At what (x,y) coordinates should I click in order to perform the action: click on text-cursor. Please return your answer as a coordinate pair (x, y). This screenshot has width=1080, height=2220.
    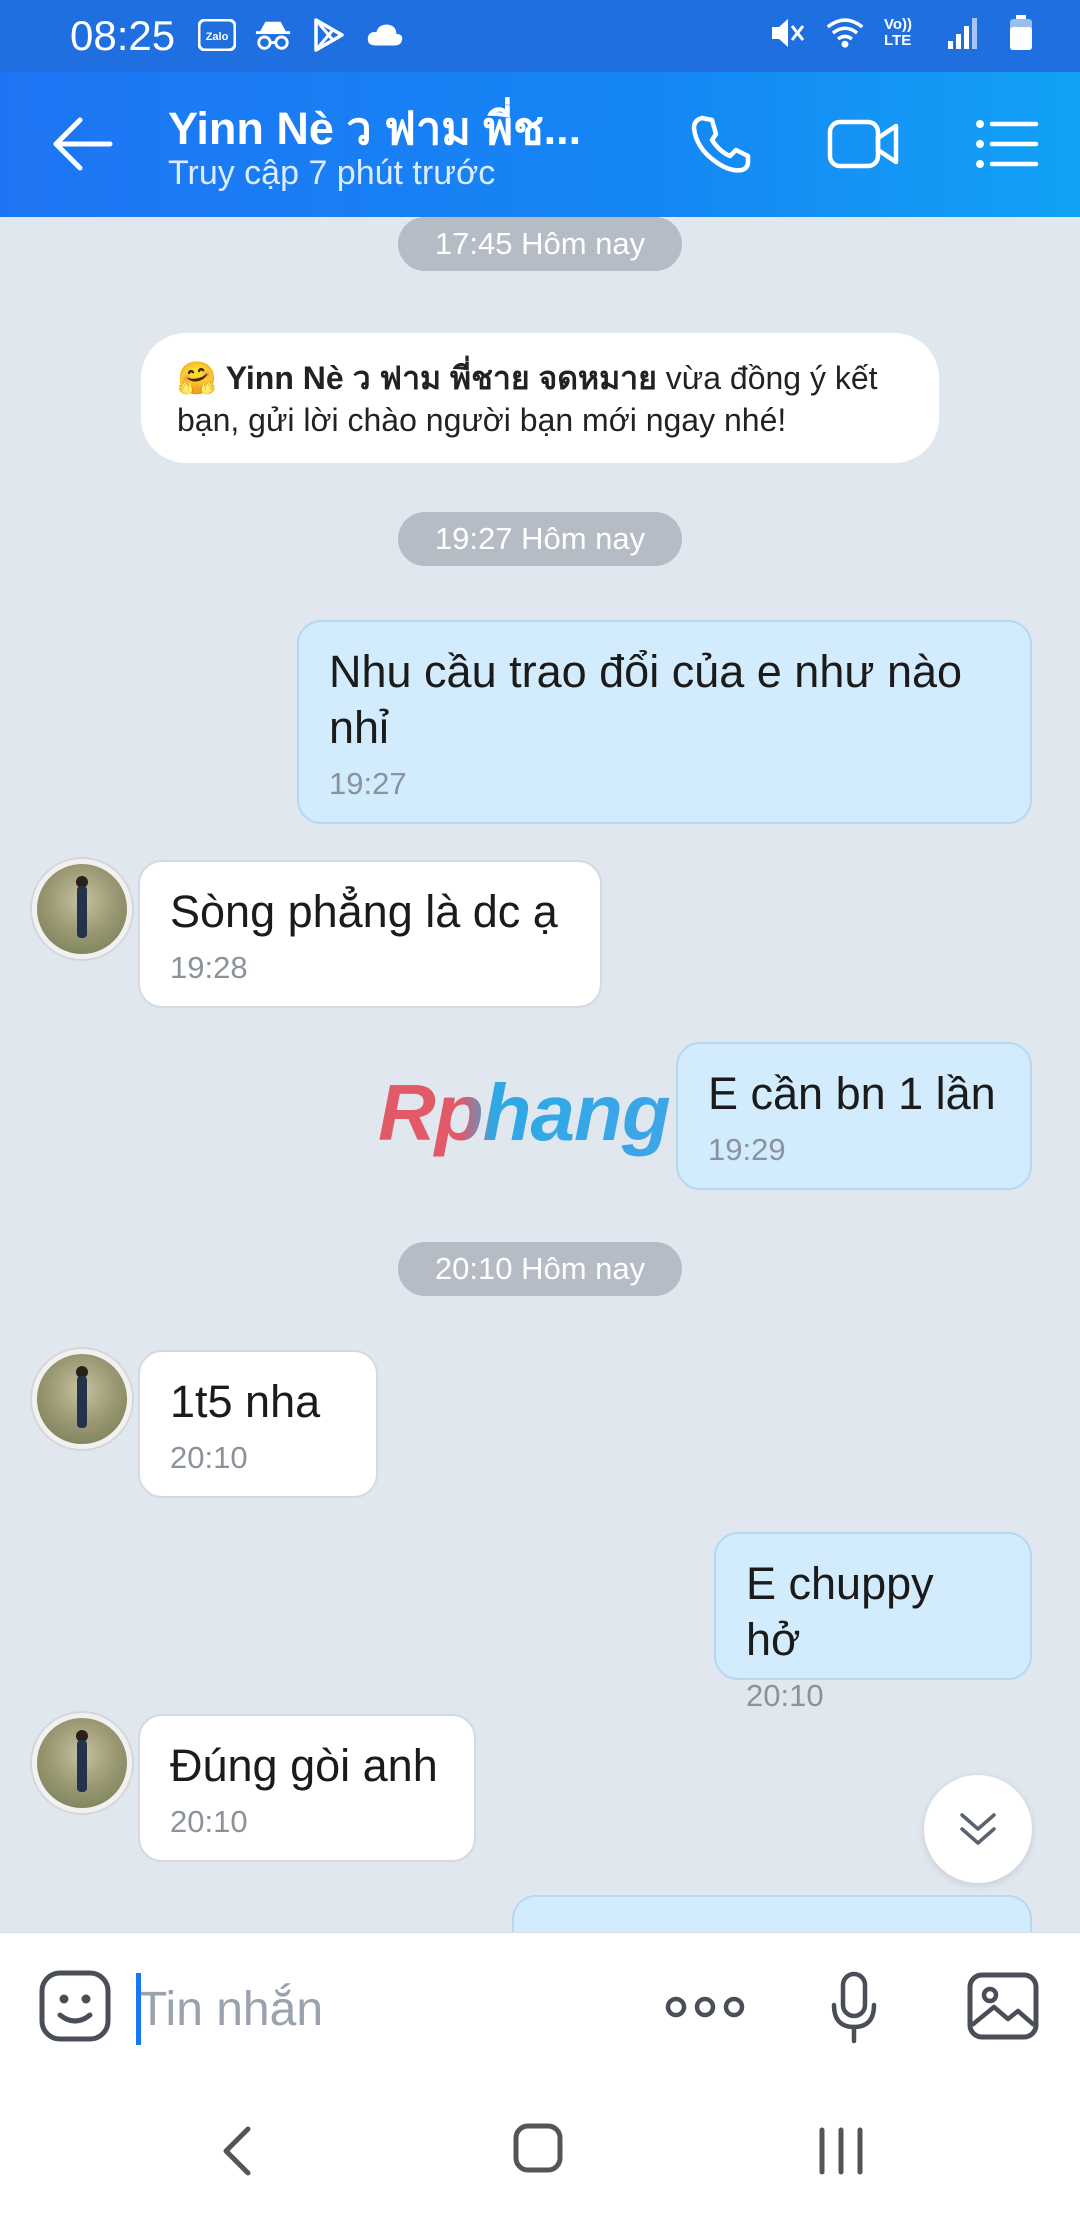
    Looking at the image, I should click on (138, 2009).